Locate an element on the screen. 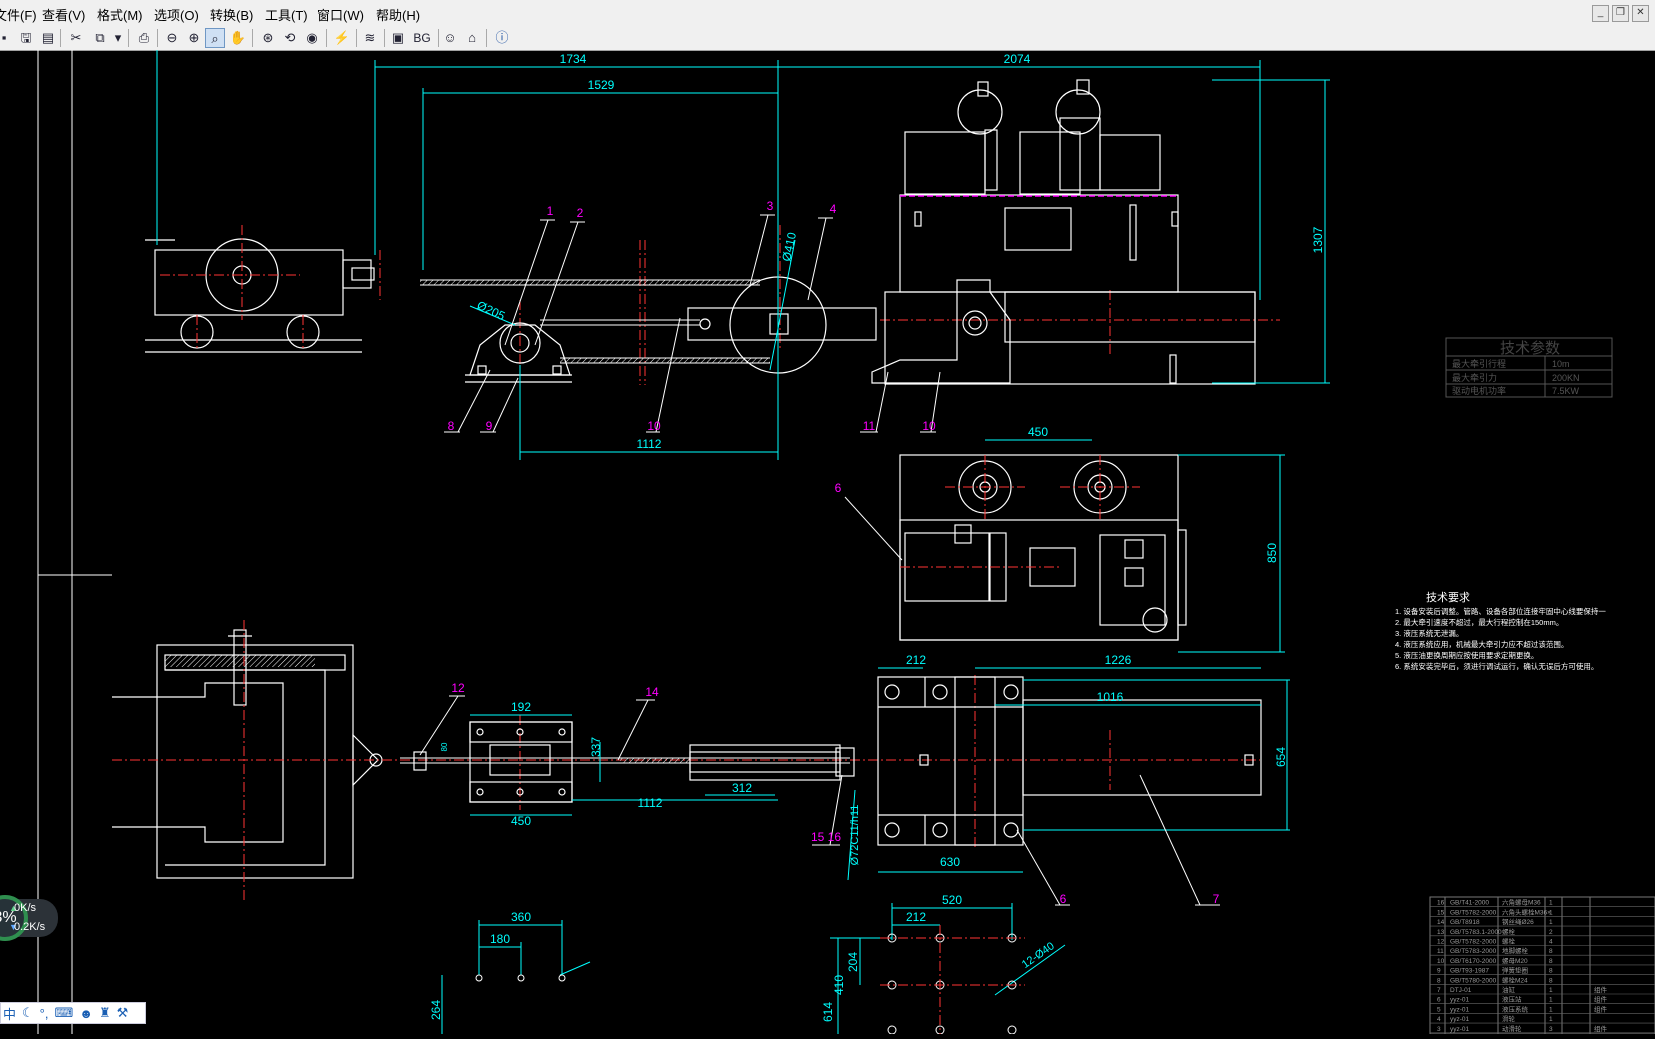 This screenshot has height=1039, width=1655. menu-window: 窗口(W) is located at coordinates (340, 14).